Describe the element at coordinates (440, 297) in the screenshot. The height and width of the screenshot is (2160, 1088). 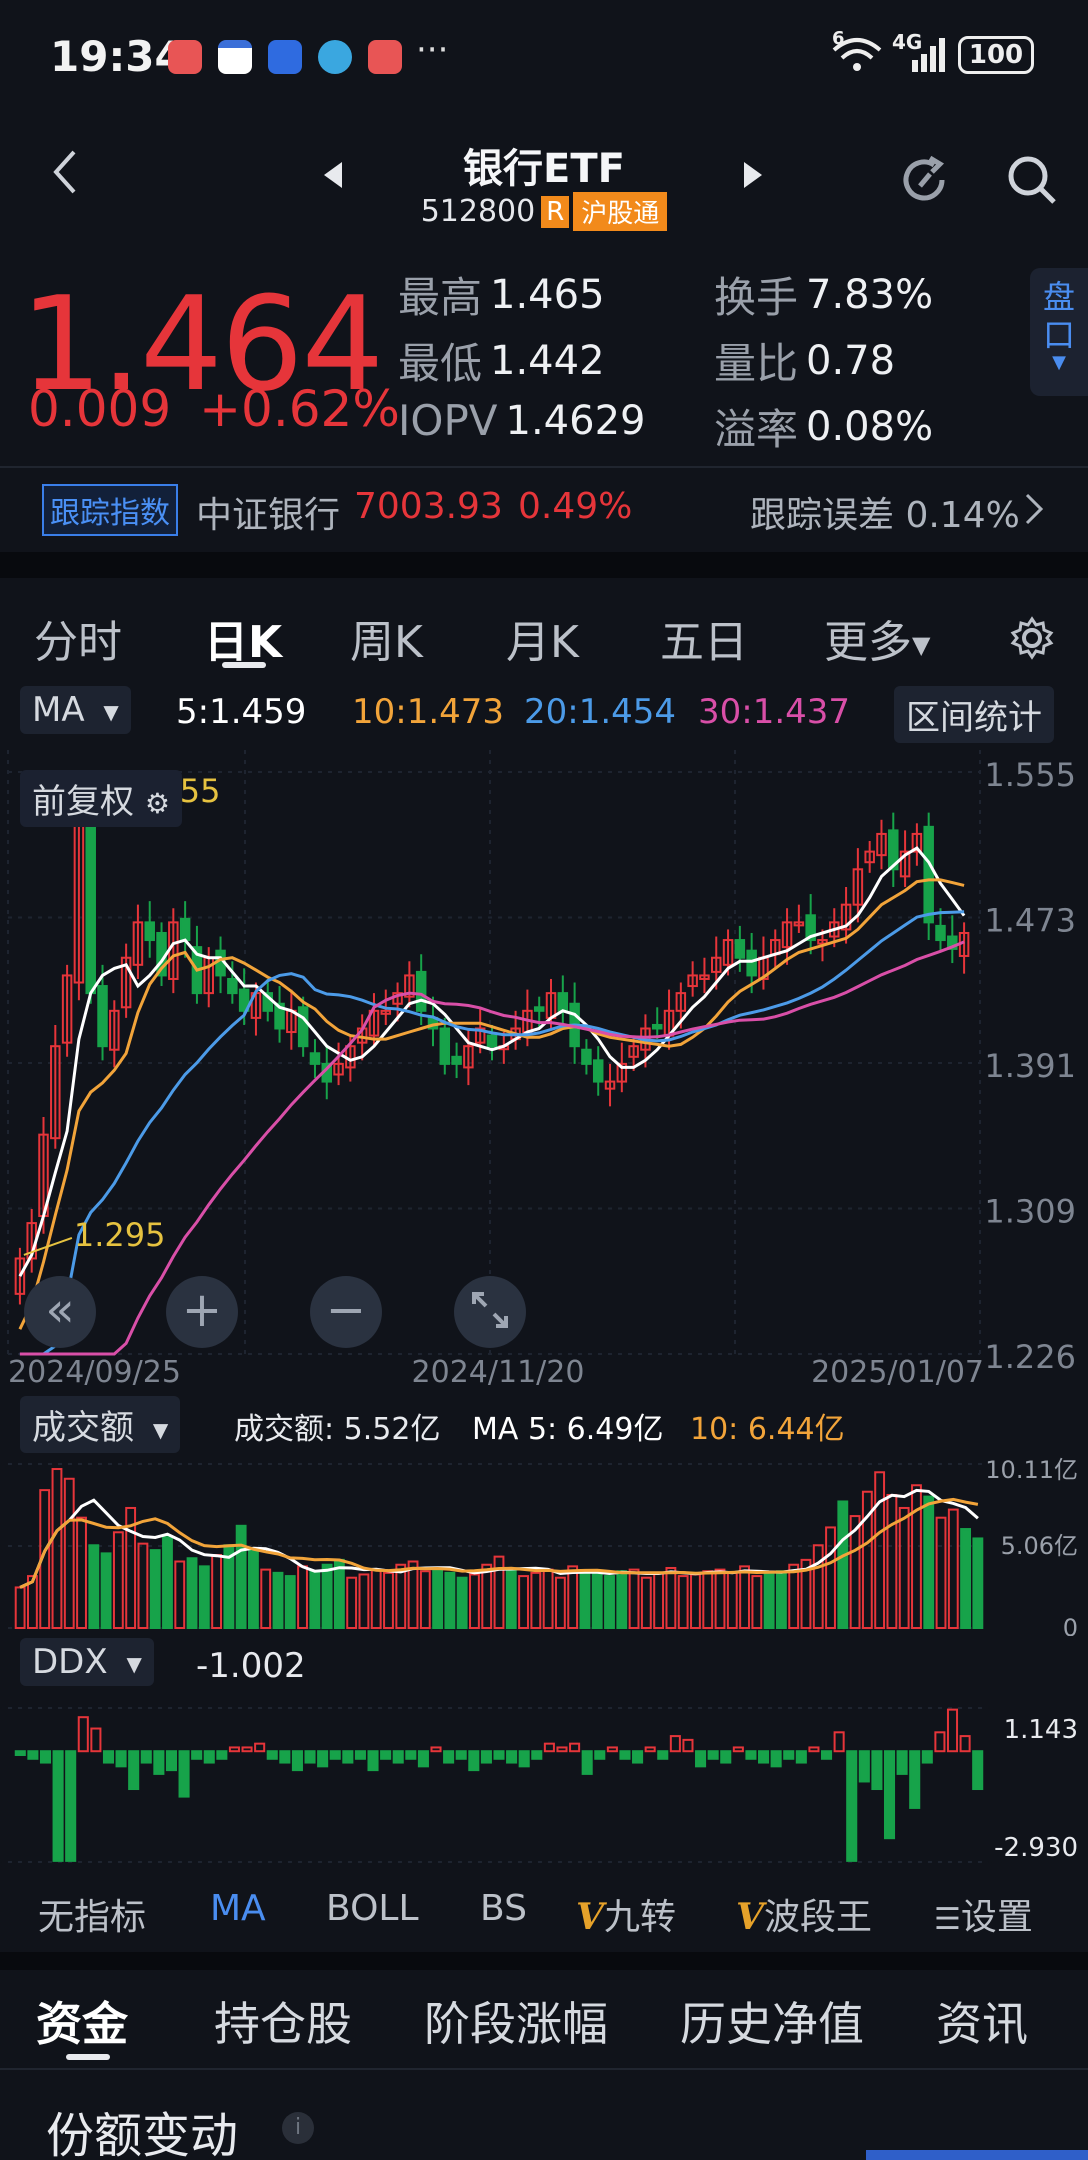
I see `stat-high-label: 最高` at that location.